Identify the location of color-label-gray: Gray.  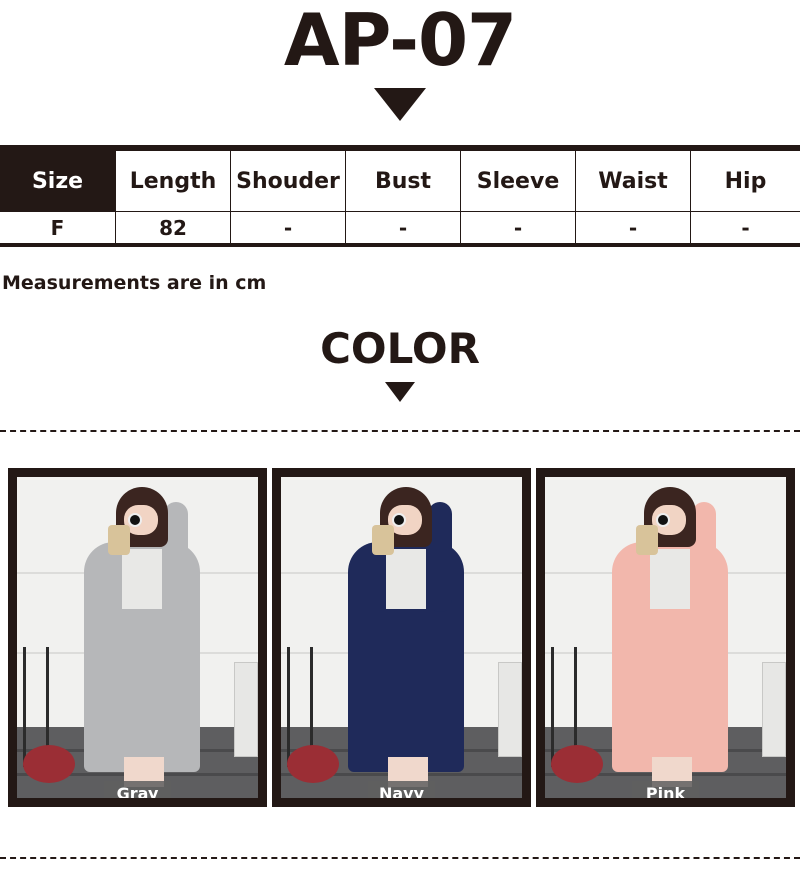
(137, 789).